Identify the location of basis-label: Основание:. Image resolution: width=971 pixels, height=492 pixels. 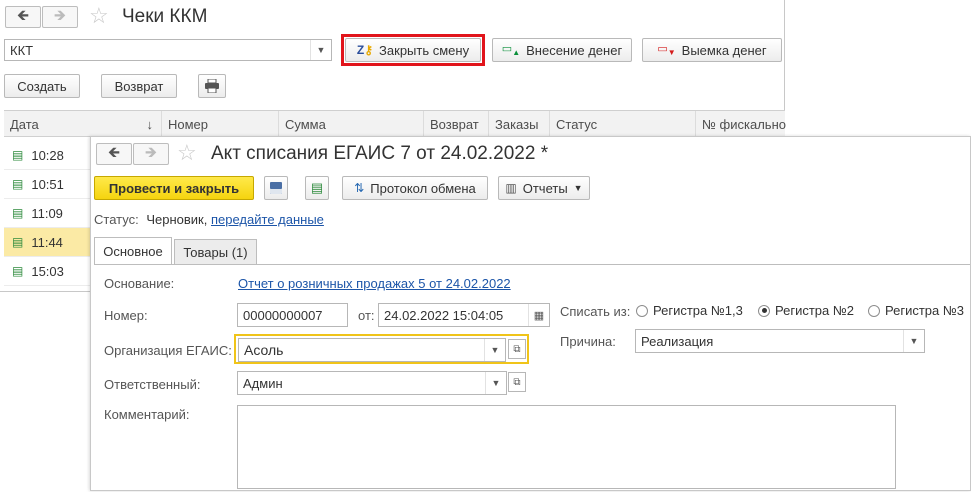
(139, 283).